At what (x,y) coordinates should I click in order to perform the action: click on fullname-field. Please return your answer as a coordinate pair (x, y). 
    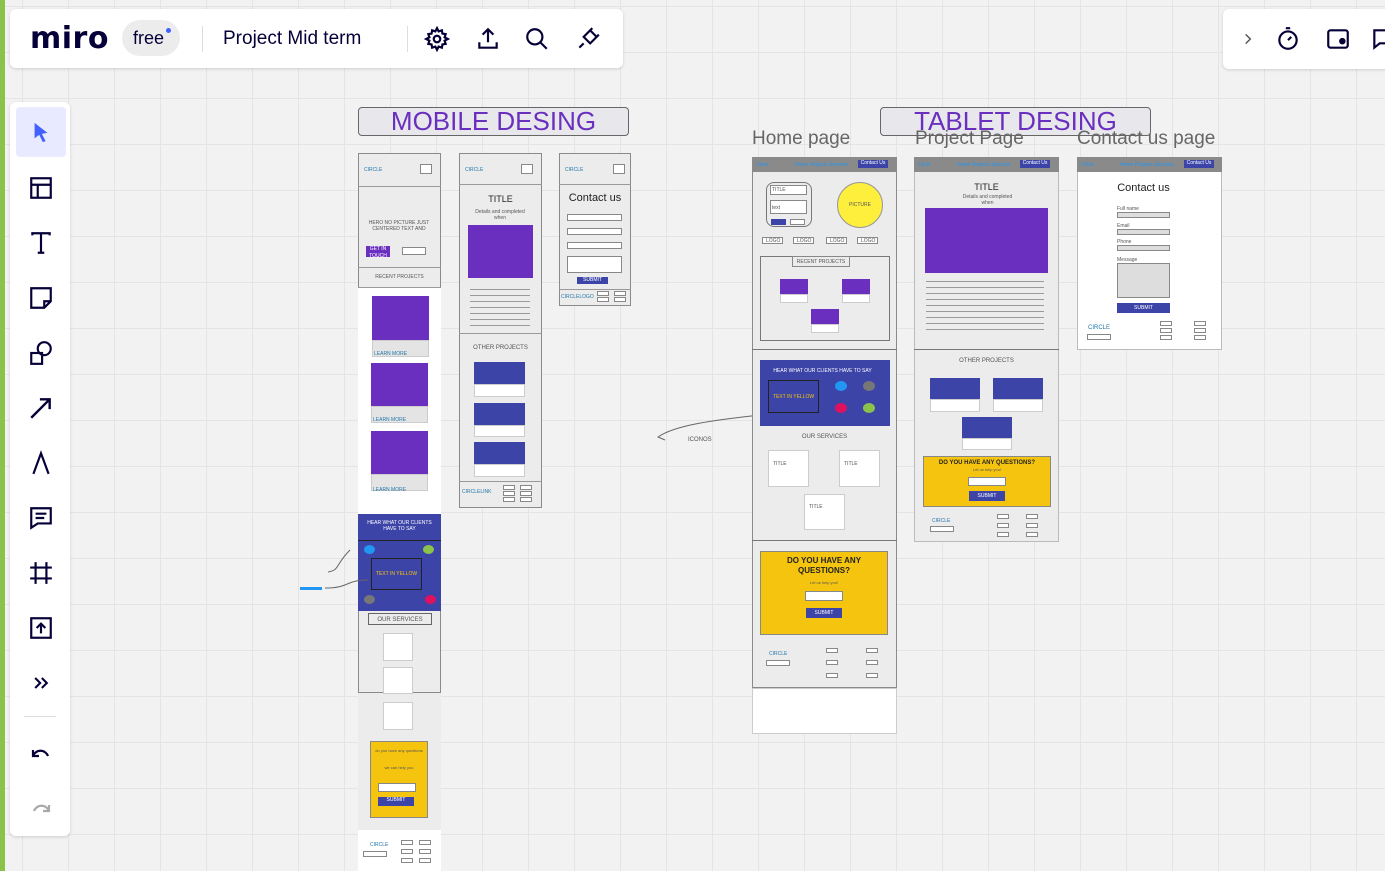
    Looking at the image, I should click on (1143, 215).